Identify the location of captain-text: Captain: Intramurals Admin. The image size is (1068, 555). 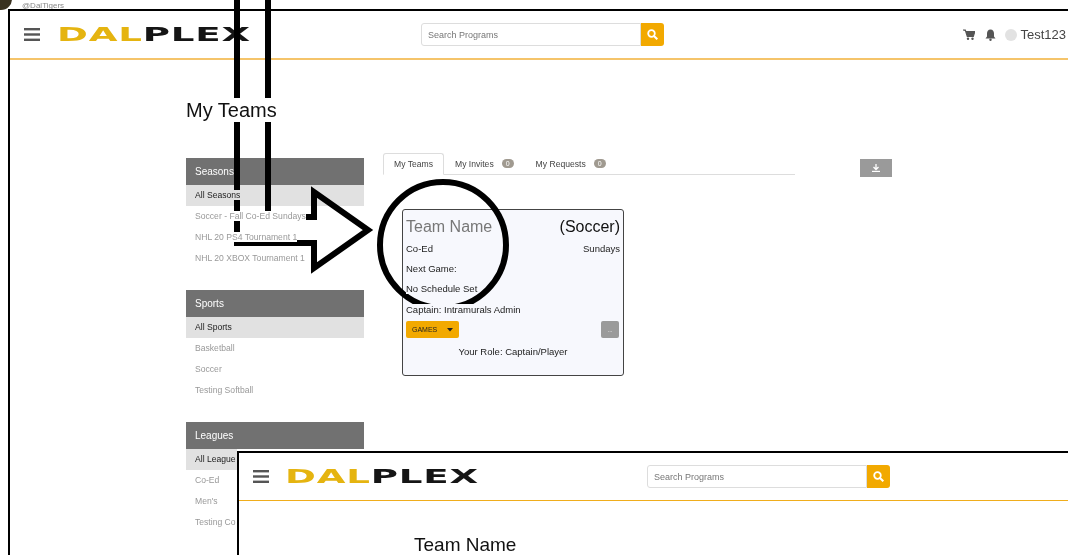
(463, 309).